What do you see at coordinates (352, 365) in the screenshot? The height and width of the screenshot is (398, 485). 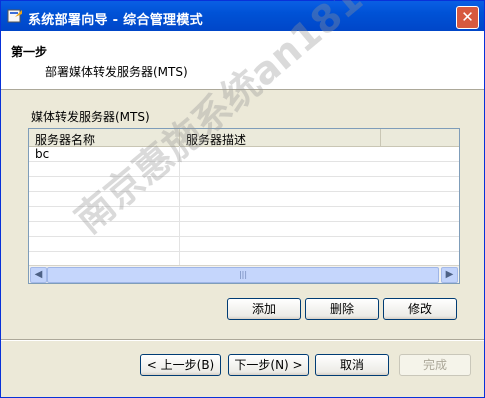 I see `cancel-button: 取消` at bounding box center [352, 365].